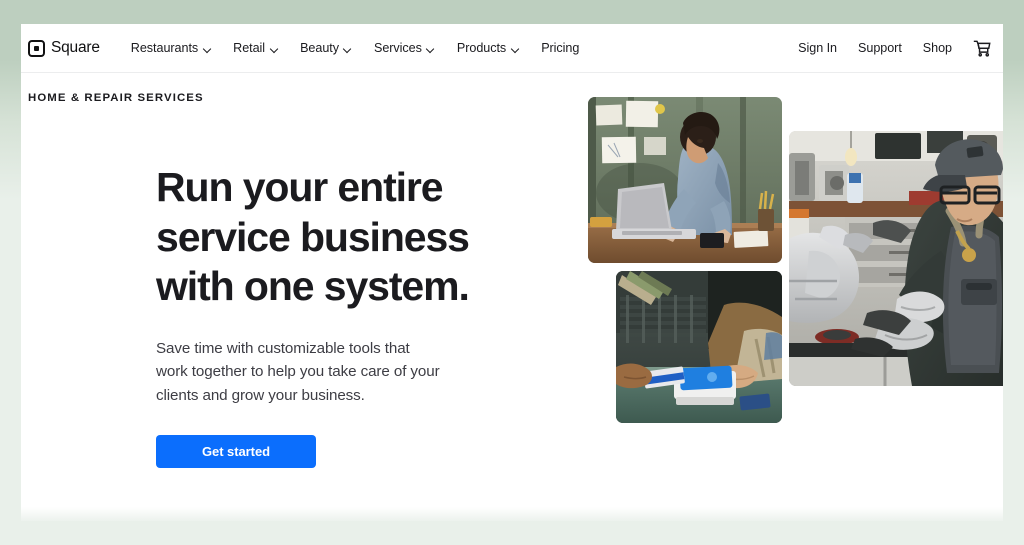 This screenshot has height=545, width=1024. What do you see at coordinates (75, 48) in the screenshot?
I see `brand-name: Square` at bounding box center [75, 48].